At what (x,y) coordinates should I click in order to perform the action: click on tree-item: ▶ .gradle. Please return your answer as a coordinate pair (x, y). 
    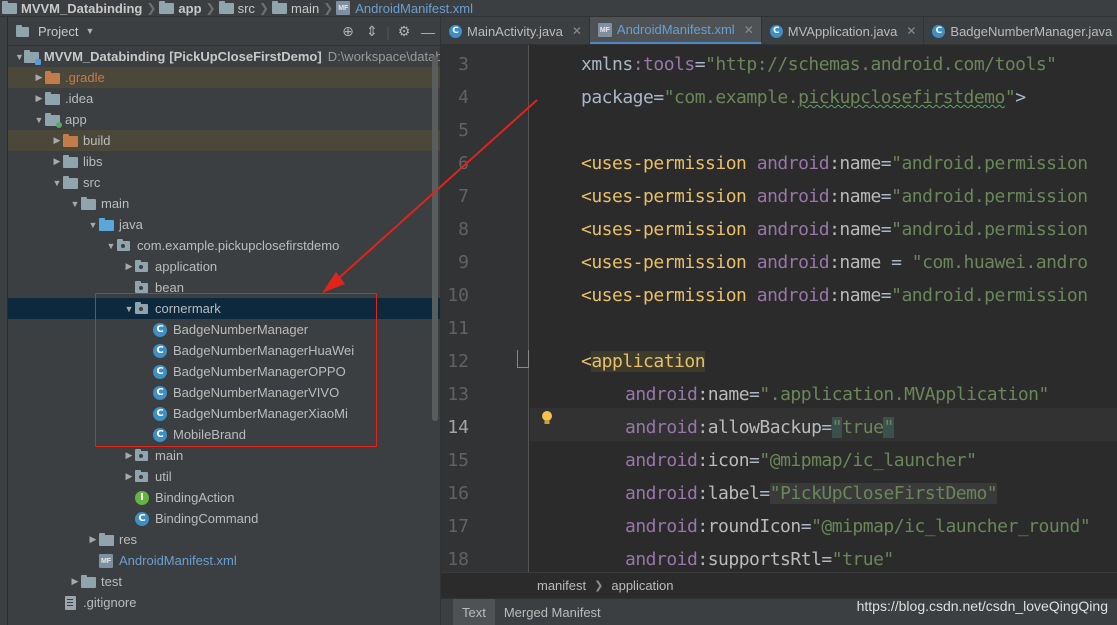
    Looking at the image, I should click on (224, 77).